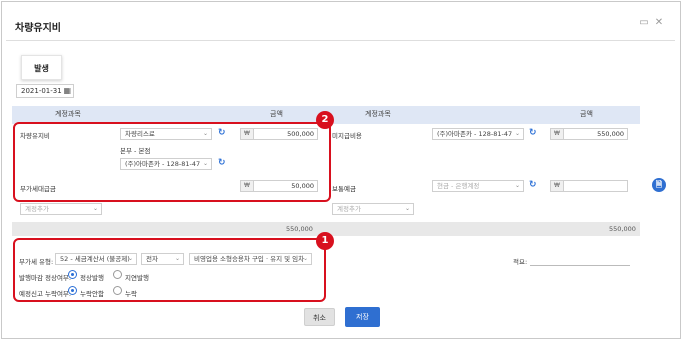  I want to click on dialog-title: 차량유지비, so click(38, 28).